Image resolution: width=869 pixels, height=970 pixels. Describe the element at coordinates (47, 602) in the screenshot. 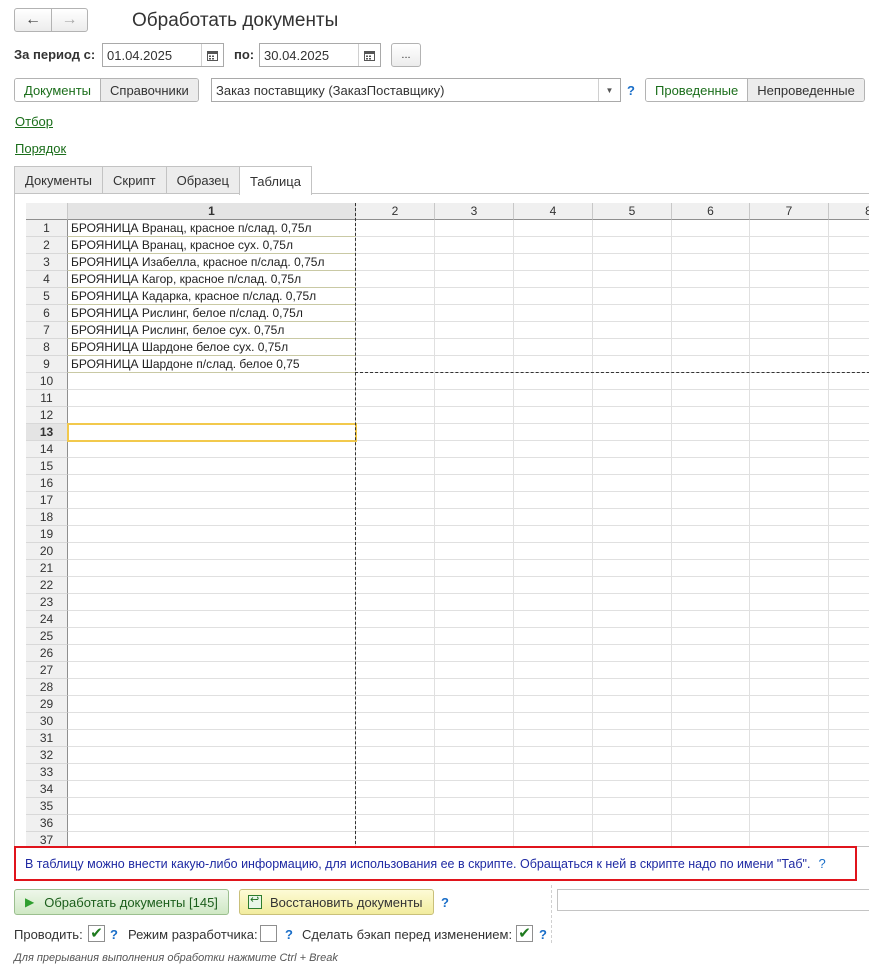

I see `row-header: 23` at that location.